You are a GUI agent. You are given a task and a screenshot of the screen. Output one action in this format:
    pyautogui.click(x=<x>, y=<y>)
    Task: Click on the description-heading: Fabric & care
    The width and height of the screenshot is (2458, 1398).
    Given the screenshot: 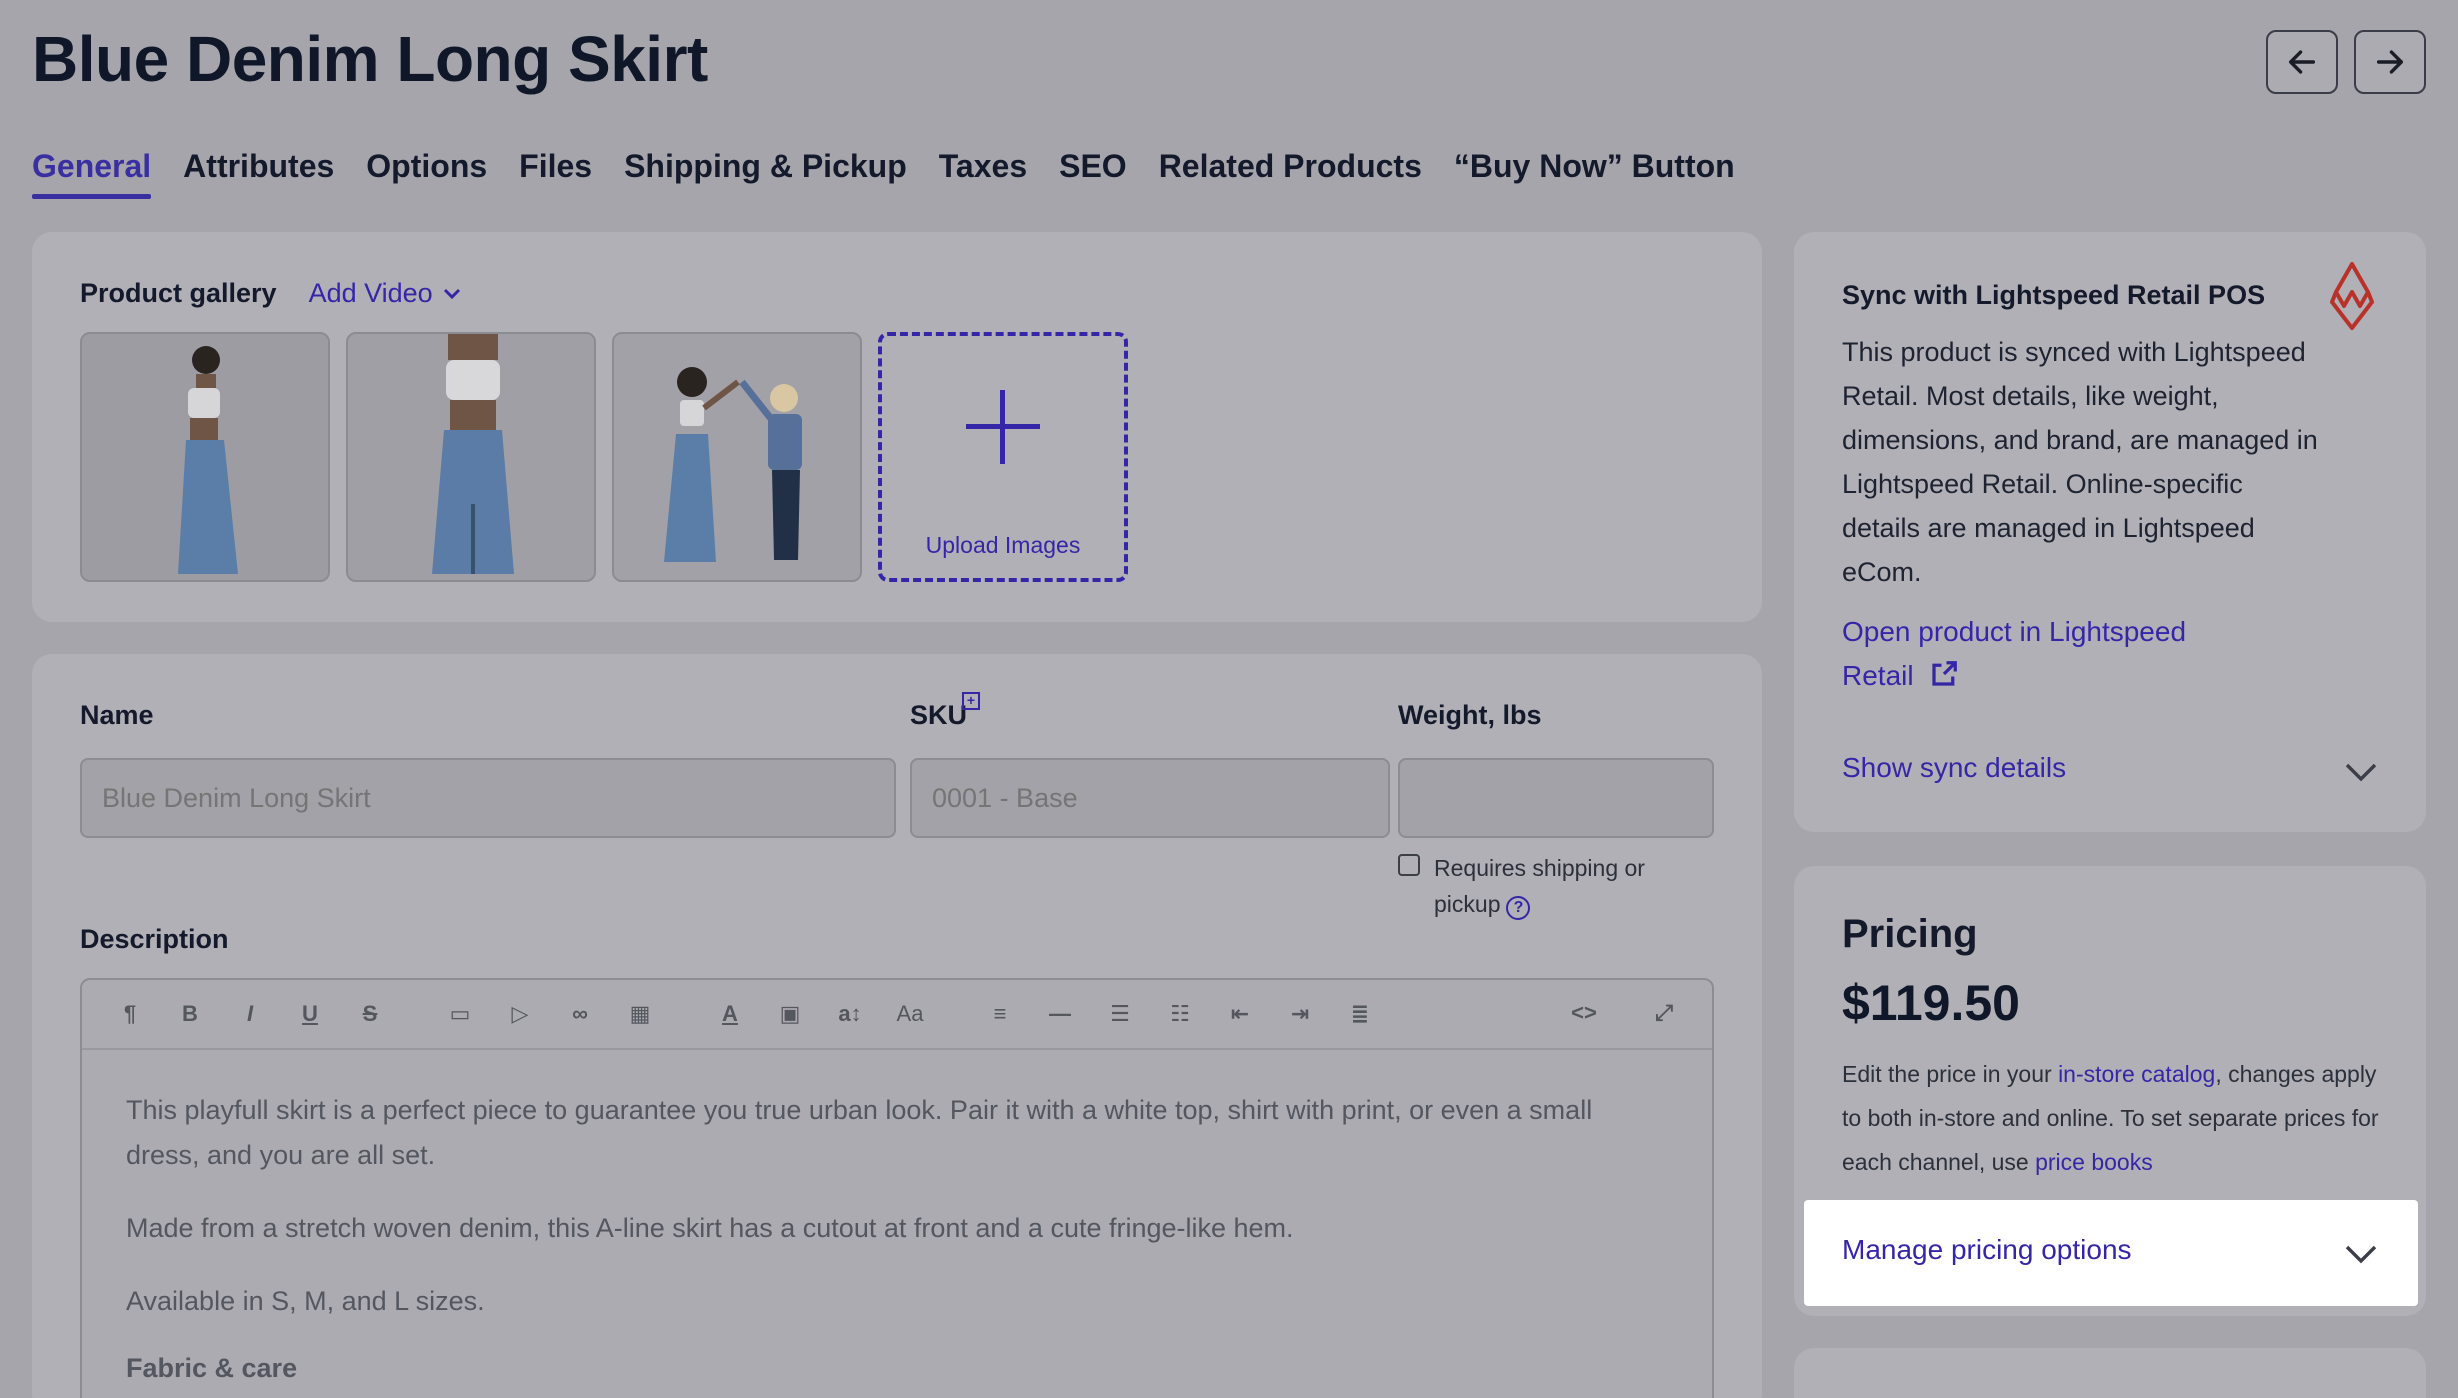 What is the action you would take?
    pyautogui.click(x=212, y=1368)
    